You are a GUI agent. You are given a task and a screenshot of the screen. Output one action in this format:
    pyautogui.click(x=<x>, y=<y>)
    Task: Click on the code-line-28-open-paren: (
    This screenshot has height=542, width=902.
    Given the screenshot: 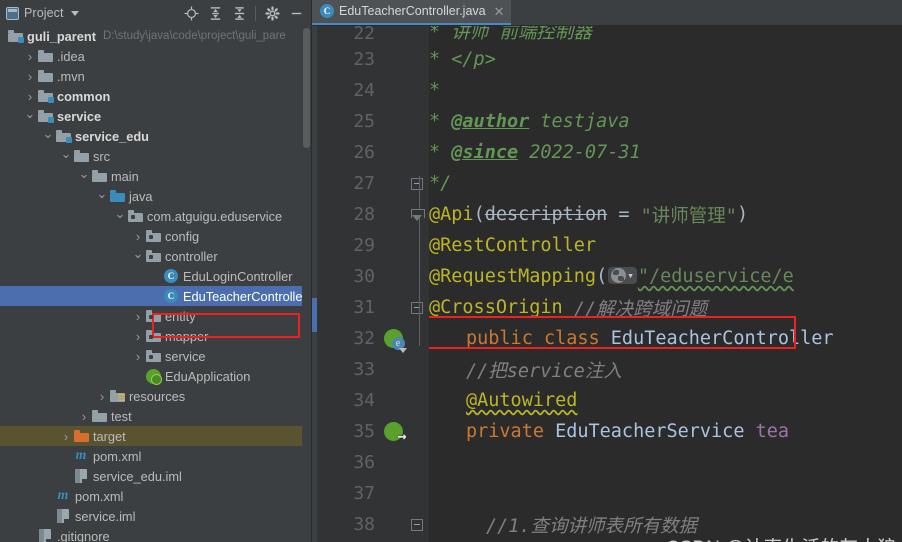 What is the action you would take?
    pyautogui.click(x=479, y=214)
    